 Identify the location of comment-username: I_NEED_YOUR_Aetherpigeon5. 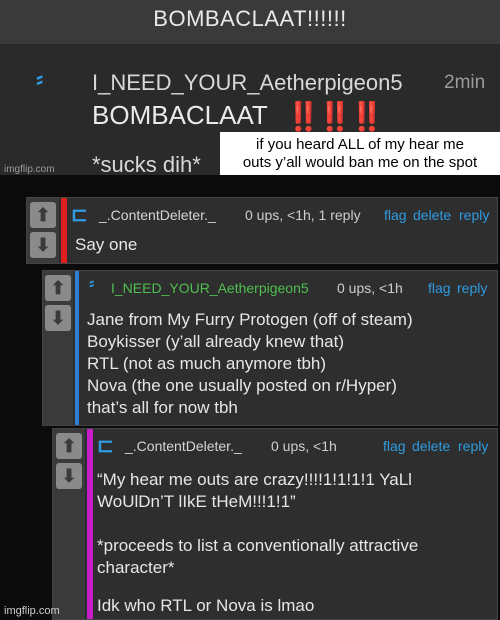
(210, 288).